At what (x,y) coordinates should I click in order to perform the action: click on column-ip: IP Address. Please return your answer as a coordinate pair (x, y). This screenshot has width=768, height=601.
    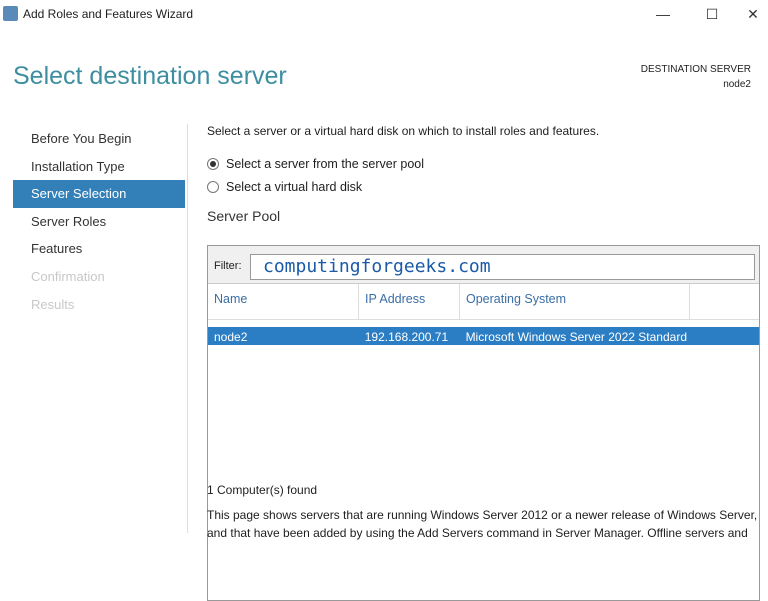
    Looking at the image, I should click on (409, 301).